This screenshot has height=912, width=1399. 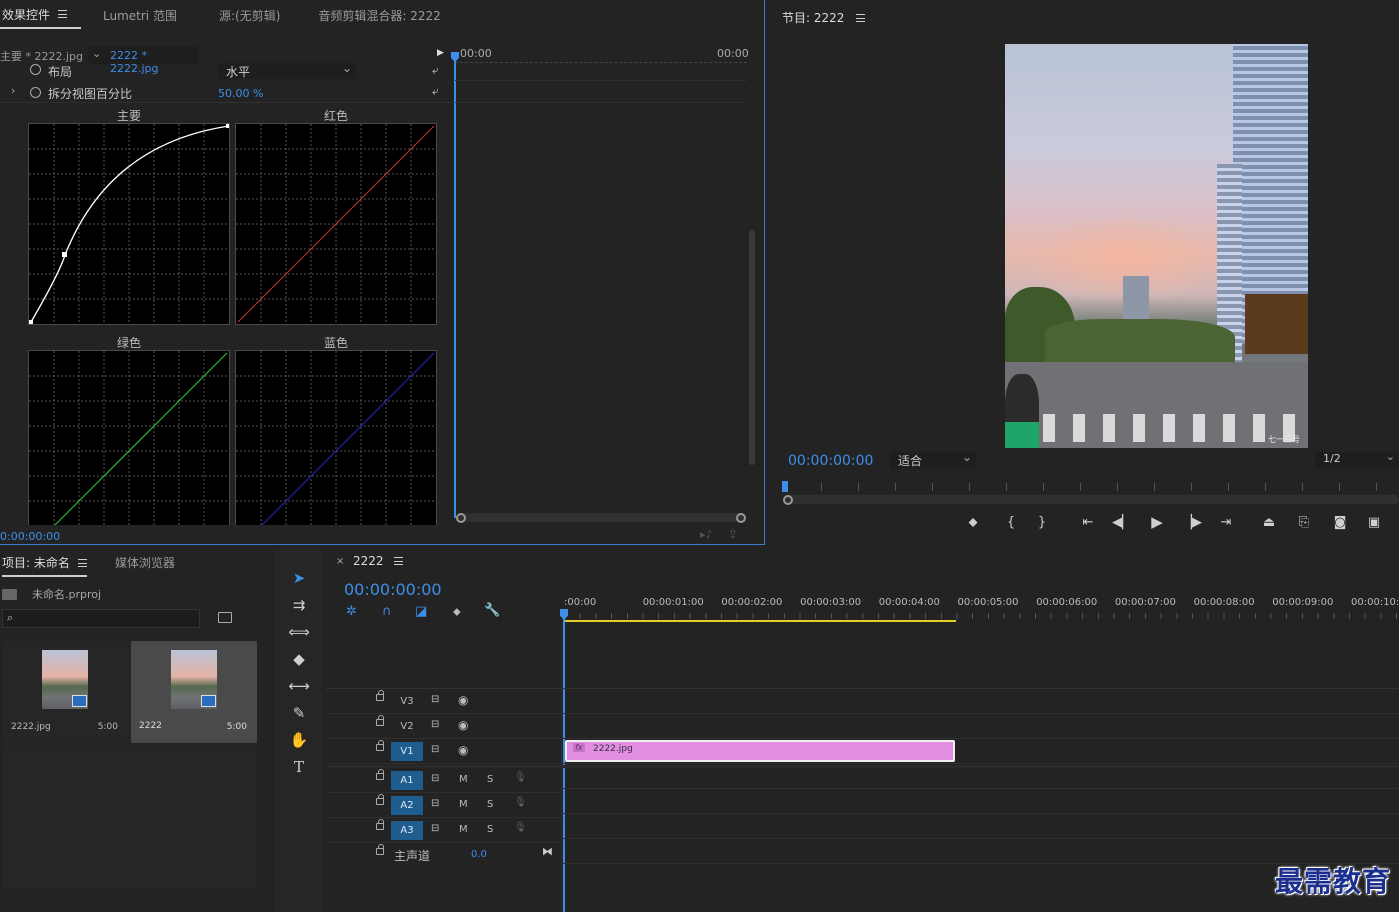 What do you see at coordinates (1269, 522) in the screenshot?
I see `lift-icon: ⏏` at bounding box center [1269, 522].